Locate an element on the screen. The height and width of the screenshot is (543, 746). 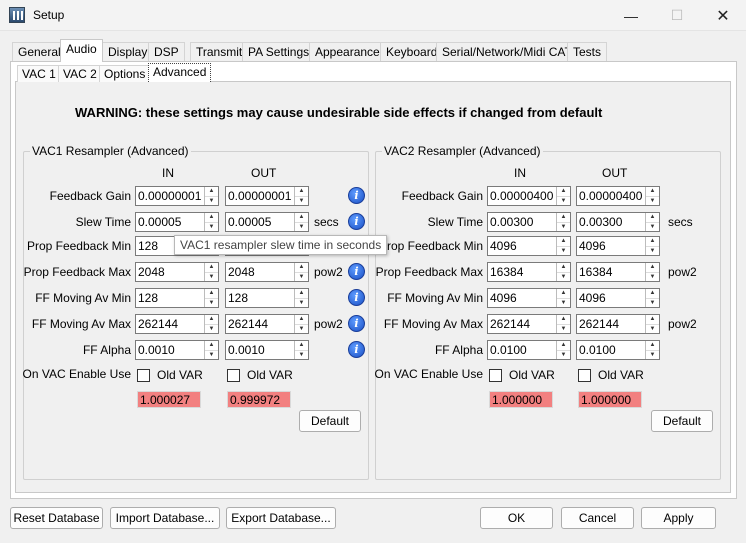
vac1-feedback-gain-in: 0.00000001 ▲ ▼ is located at coordinates (177, 196).